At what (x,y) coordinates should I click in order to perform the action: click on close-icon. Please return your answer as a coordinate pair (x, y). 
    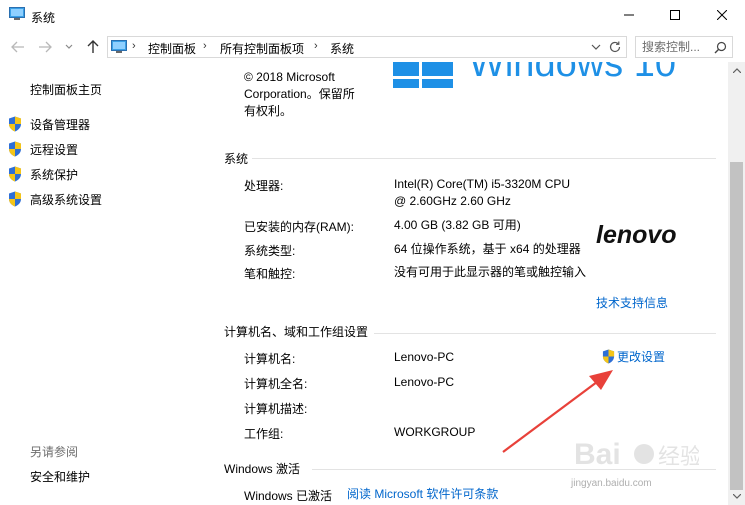
    Looking at the image, I should click on (722, 15).